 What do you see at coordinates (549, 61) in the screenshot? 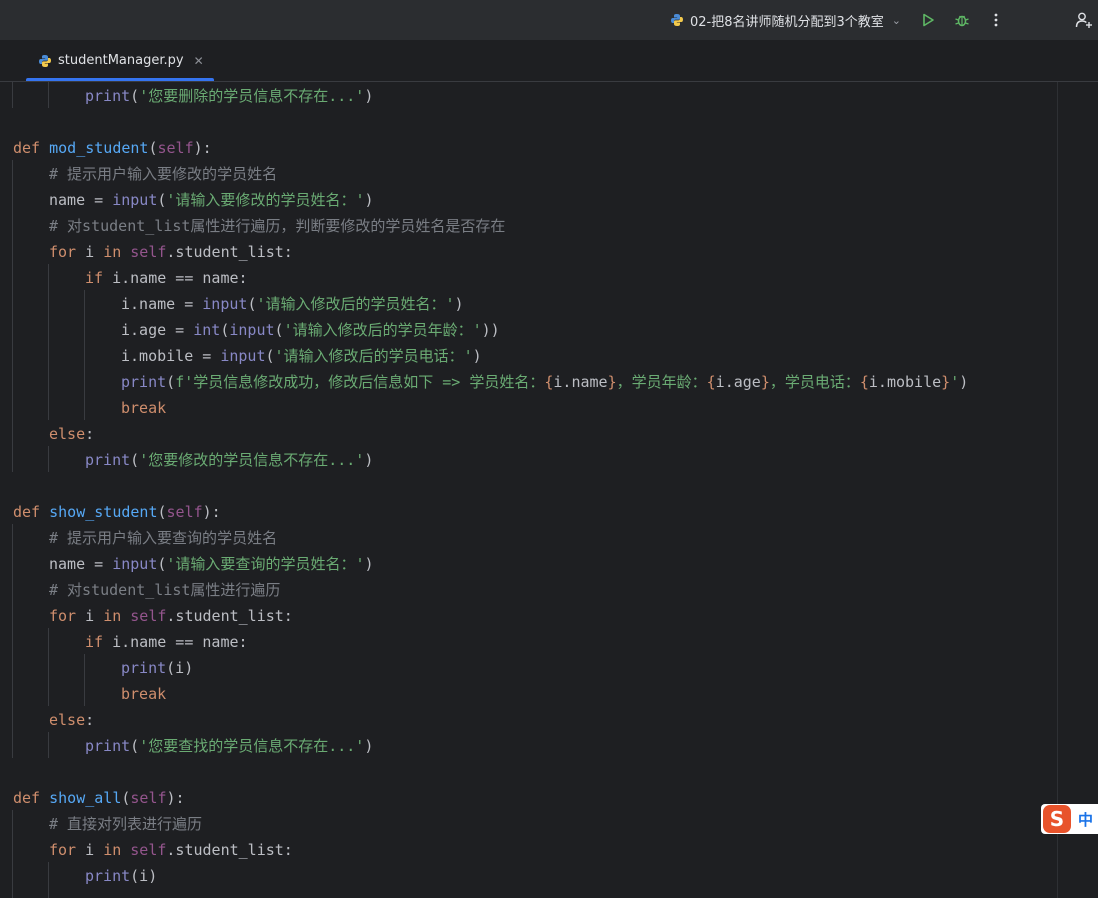
I see `editor-tab-bar: studentManager.py ✕` at bounding box center [549, 61].